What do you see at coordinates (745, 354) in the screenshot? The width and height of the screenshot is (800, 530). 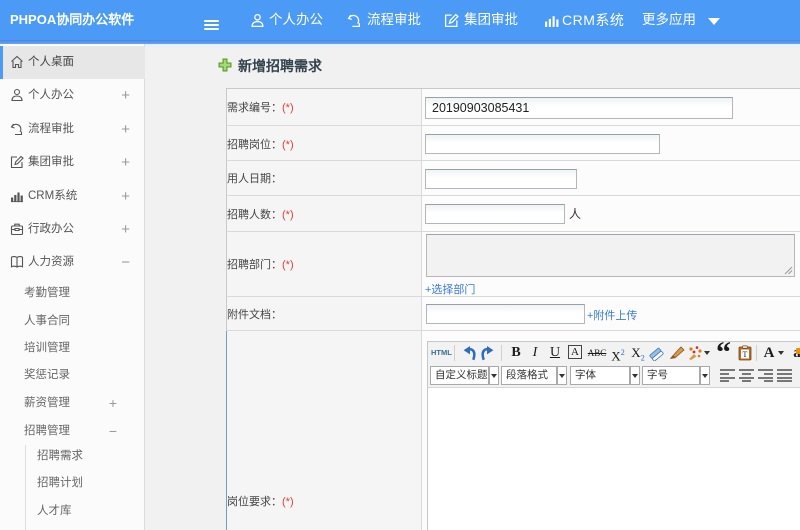 I see `svg-text: T` at bounding box center [745, 354].